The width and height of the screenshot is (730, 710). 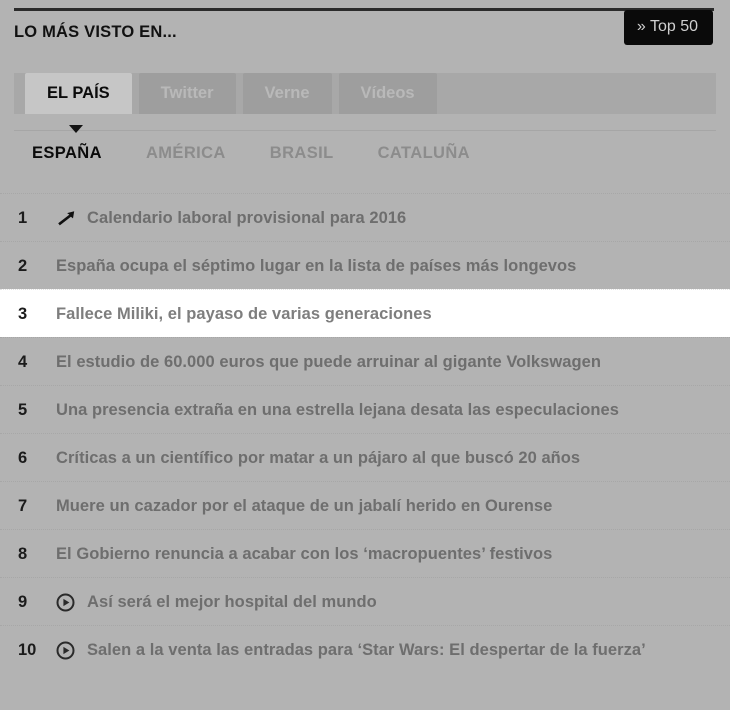 I want to click on tab-v-deos: Vídeos, so click(x=387, y=93).